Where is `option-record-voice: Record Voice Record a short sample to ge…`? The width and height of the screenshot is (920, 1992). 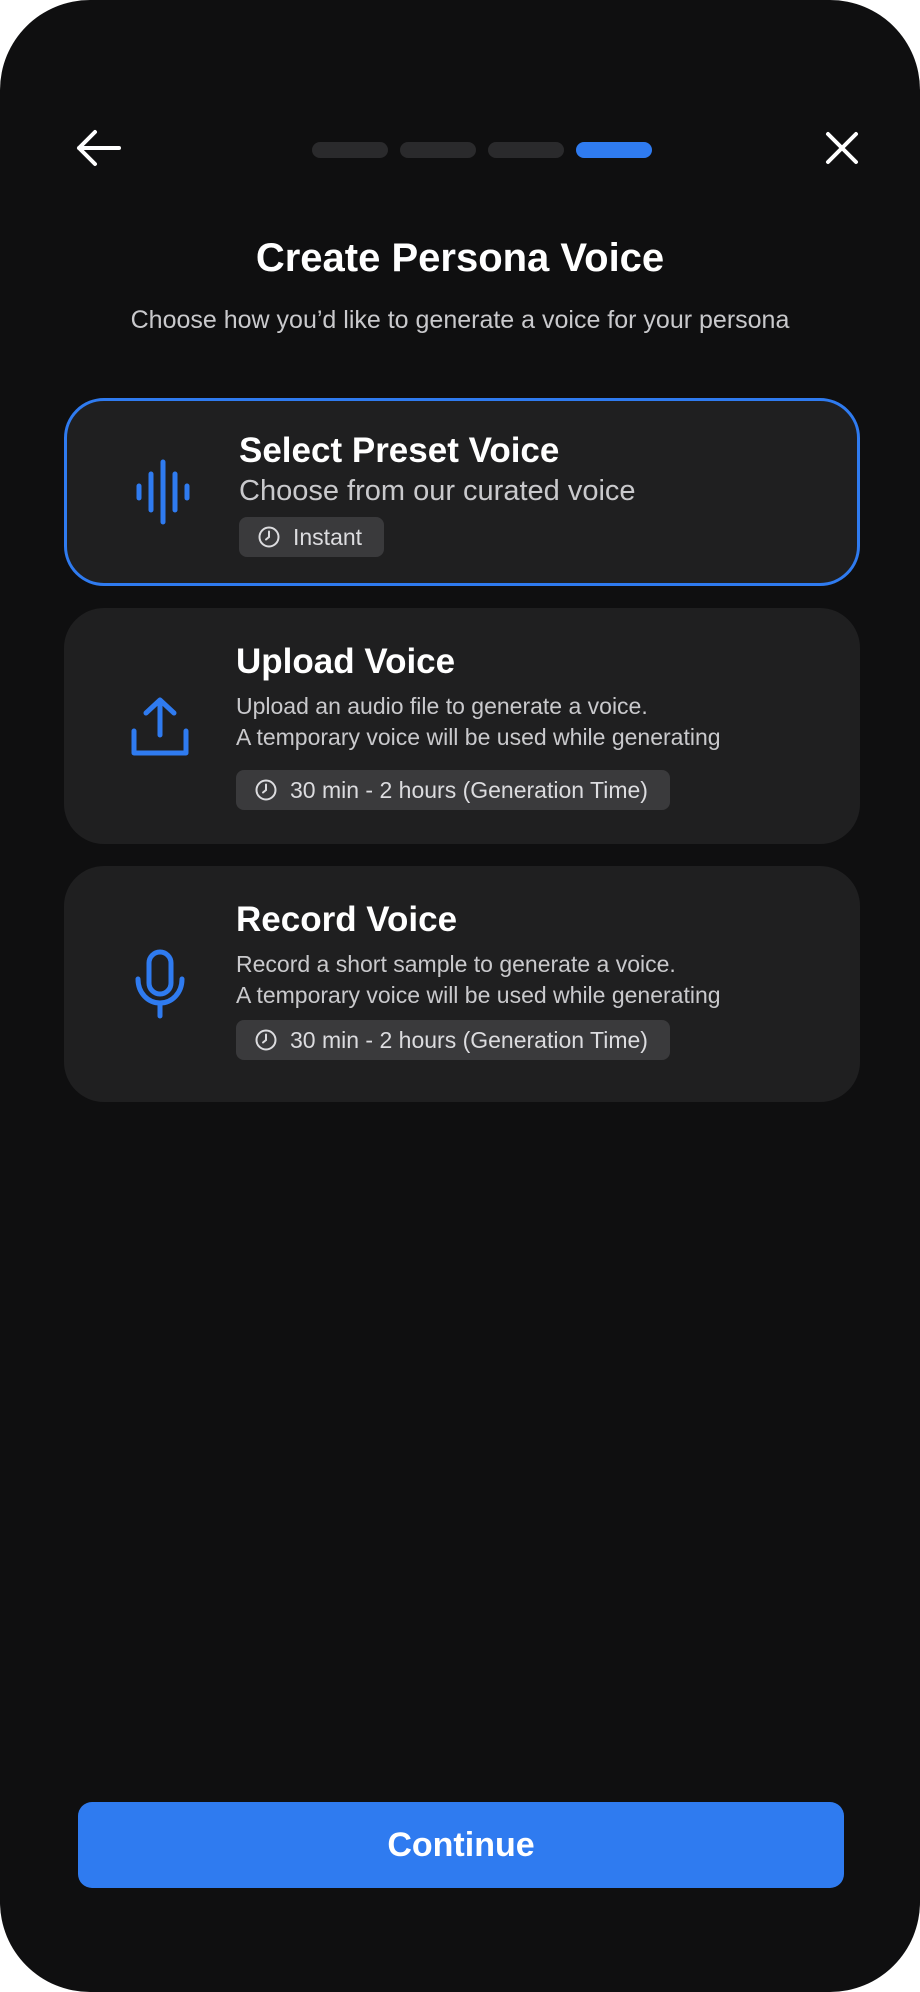
option-record-voice: Record Voice Record a short sample to ge… is located at coordinates (462, 984).